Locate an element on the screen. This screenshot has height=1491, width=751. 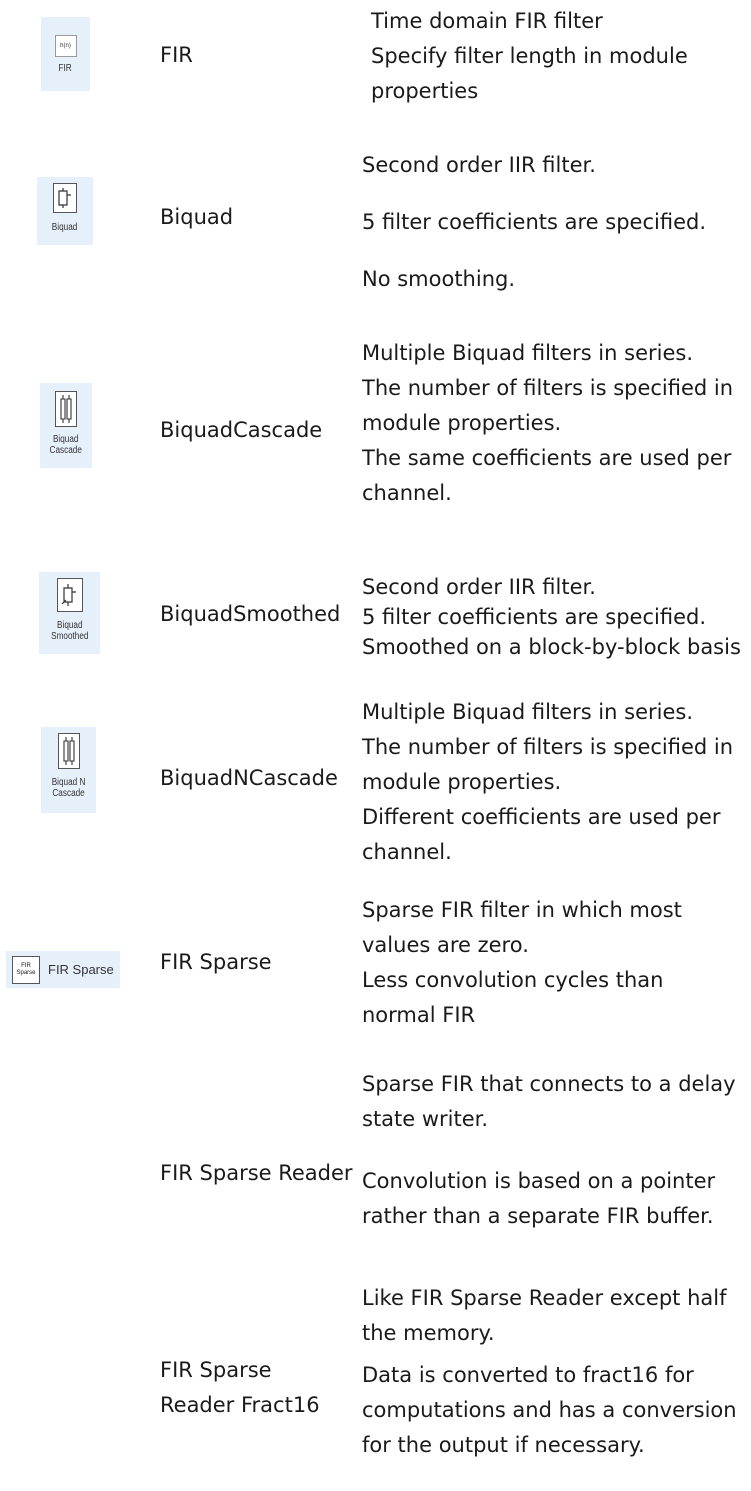
biquad-glyph is located at coordinates (65, 198).